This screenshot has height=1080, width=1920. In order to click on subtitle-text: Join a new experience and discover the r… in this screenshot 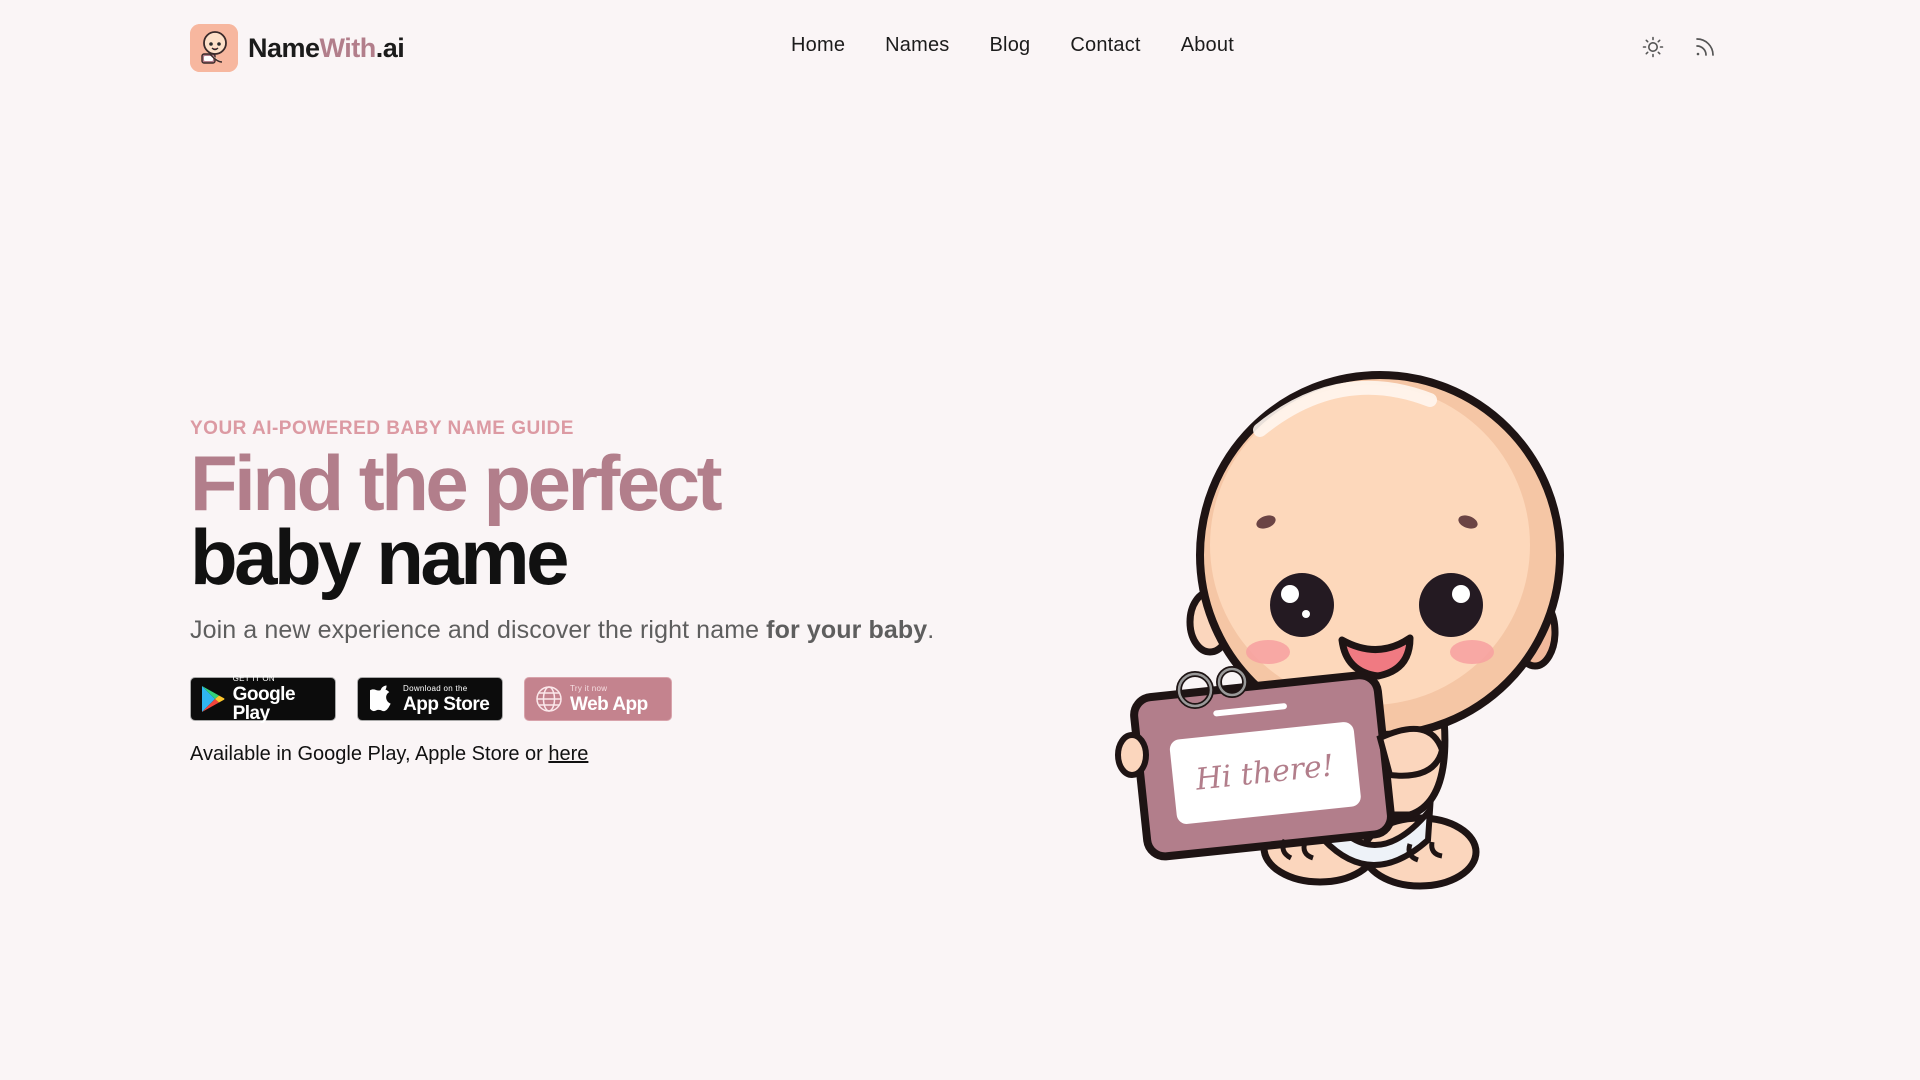, I will do `click(478, 630)`.